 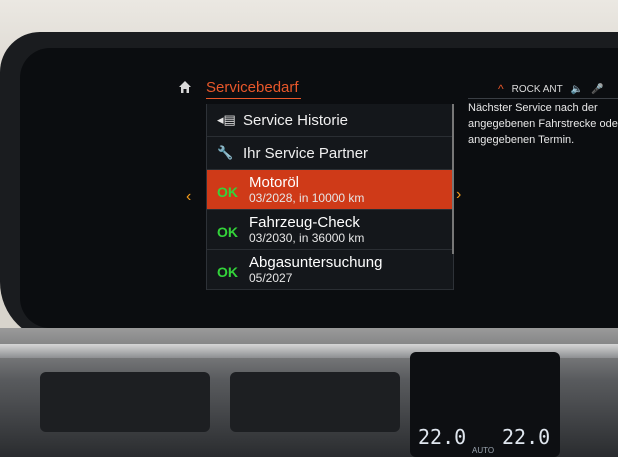 What do you see at coordinates (252, 87) in the screenshot?
I see `page-title: Servicebedarf` at bounding box center [252, 87].